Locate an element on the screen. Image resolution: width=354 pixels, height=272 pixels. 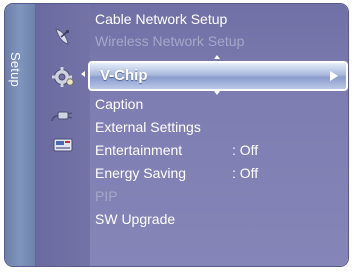
menu-item-wireless-network-setup: Wireless Network Setup is located at coordinates (169, 41).